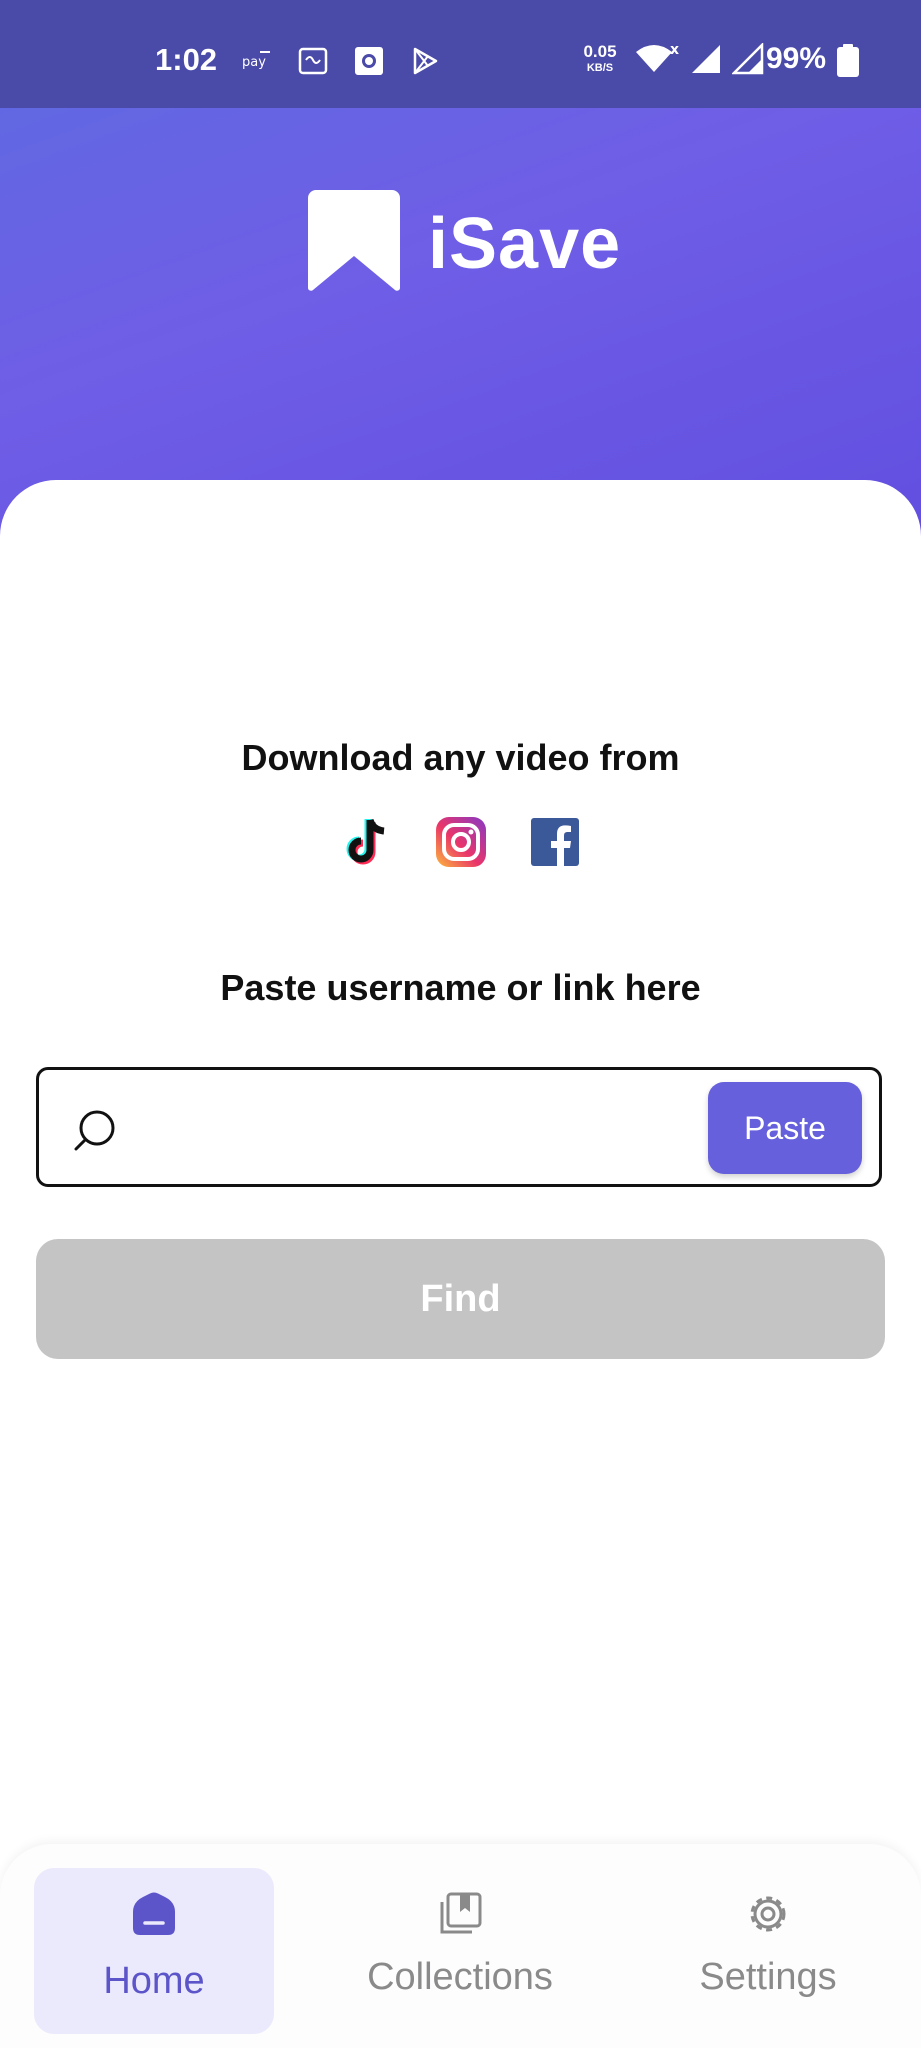  I want to click on status-time: 1:02, so click(186, 59).